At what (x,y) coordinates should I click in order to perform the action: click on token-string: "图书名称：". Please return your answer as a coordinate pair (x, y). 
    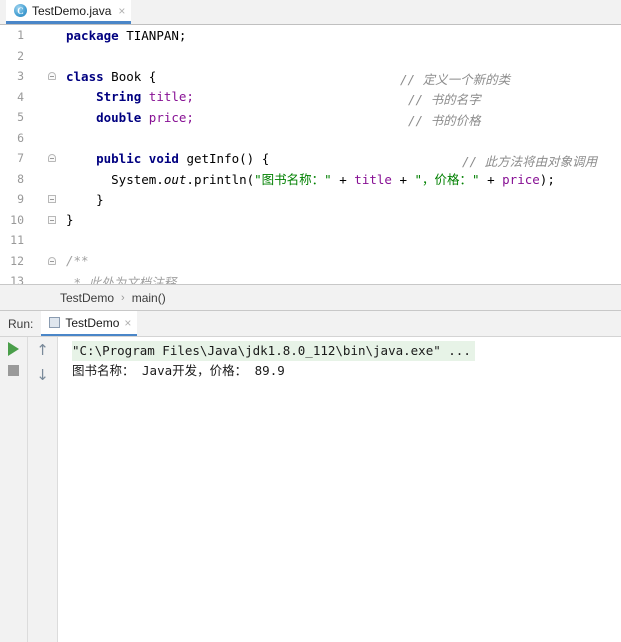
    Looking at the image, I should click on (293, 180).